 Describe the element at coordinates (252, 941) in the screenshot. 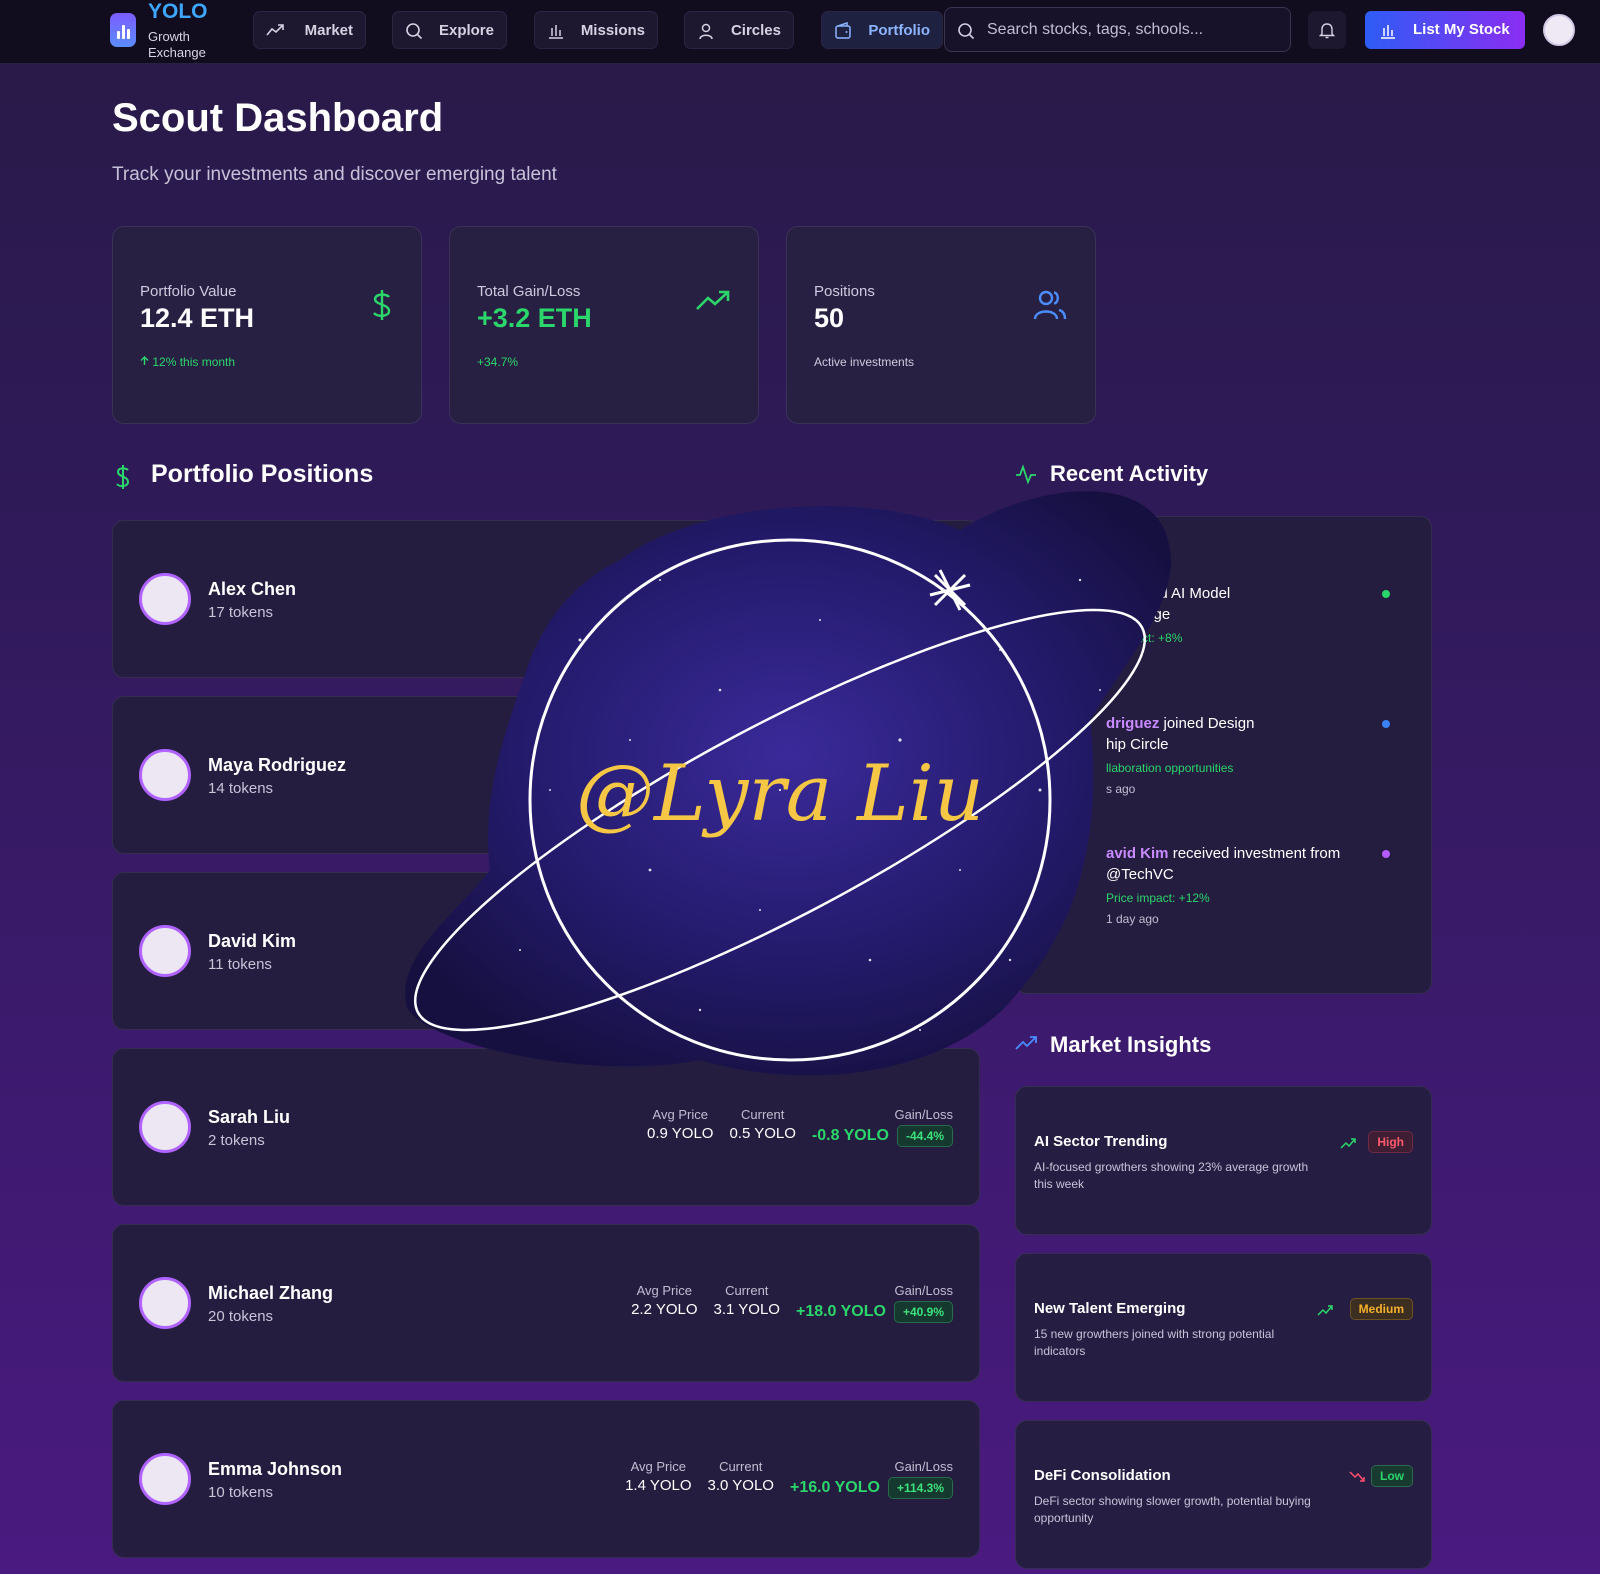

I see `position-name: David Kim` at that location.